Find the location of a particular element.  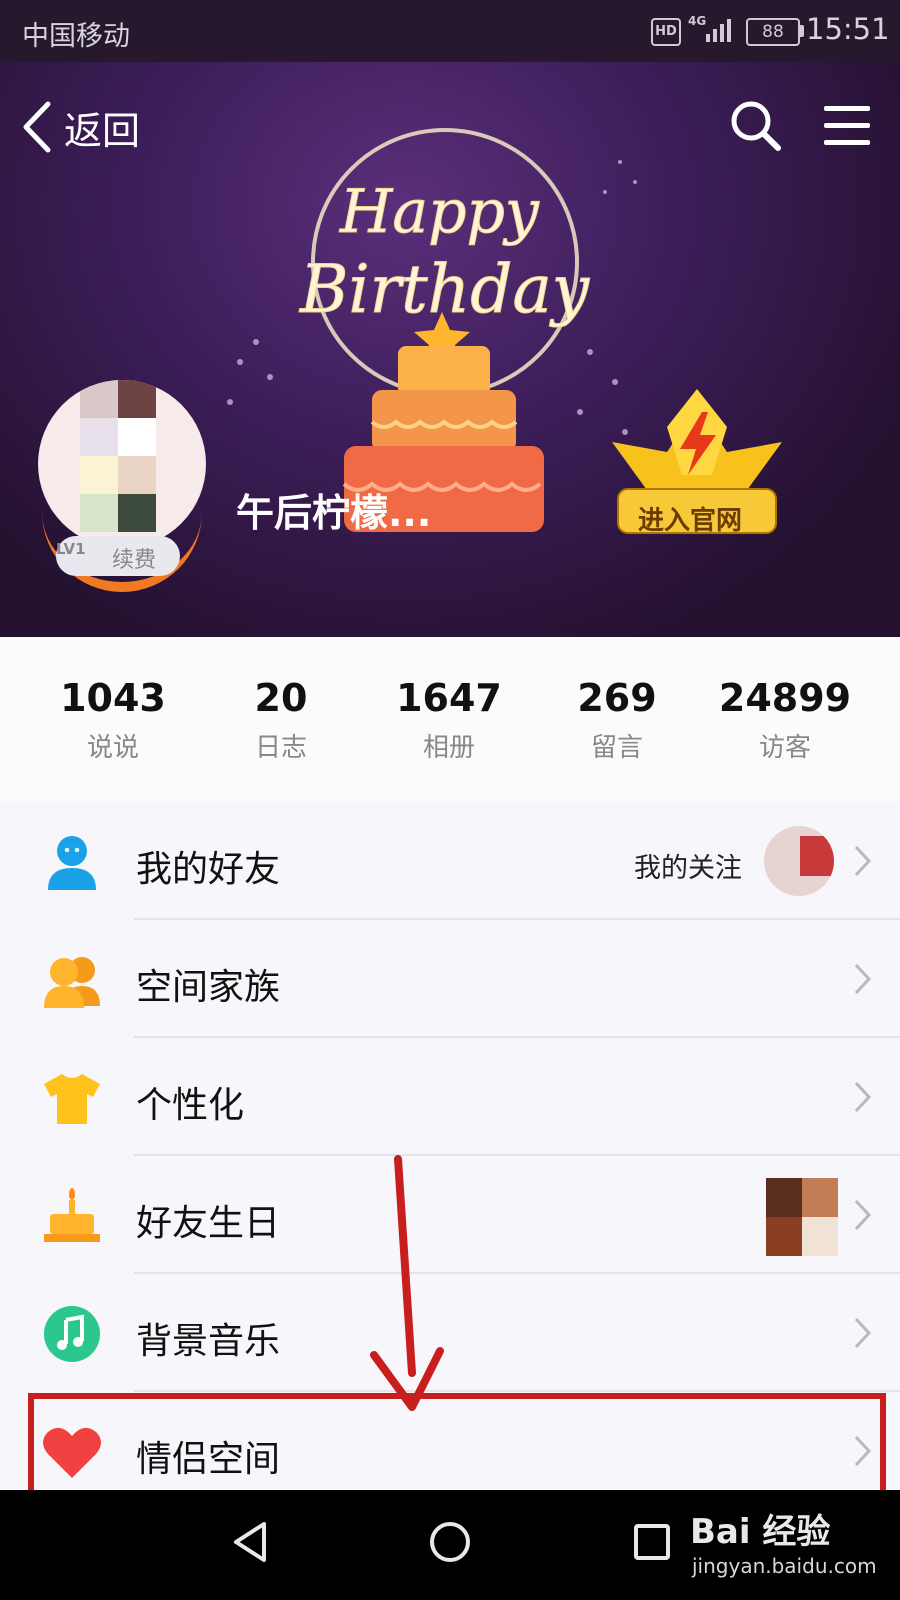

heart-icon is located at coordinates (72, 1452).